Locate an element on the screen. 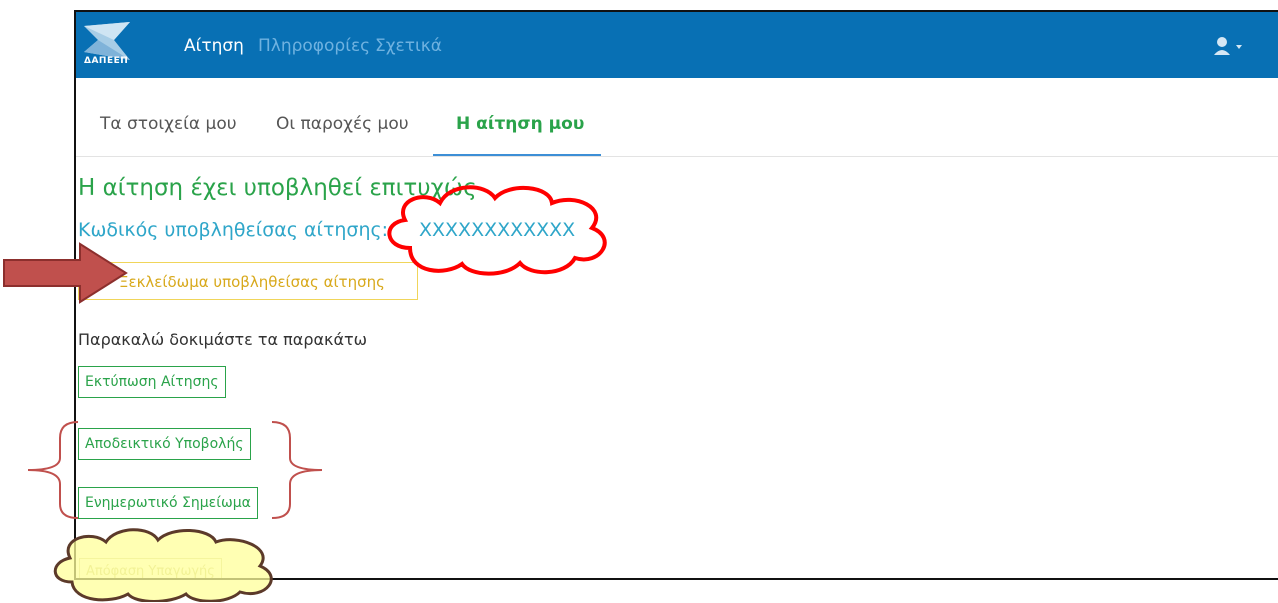 The height and width of the screenshot is (603, 1278). tab-my-application: Η αίτηση μου is located at coordinates (520, 124).